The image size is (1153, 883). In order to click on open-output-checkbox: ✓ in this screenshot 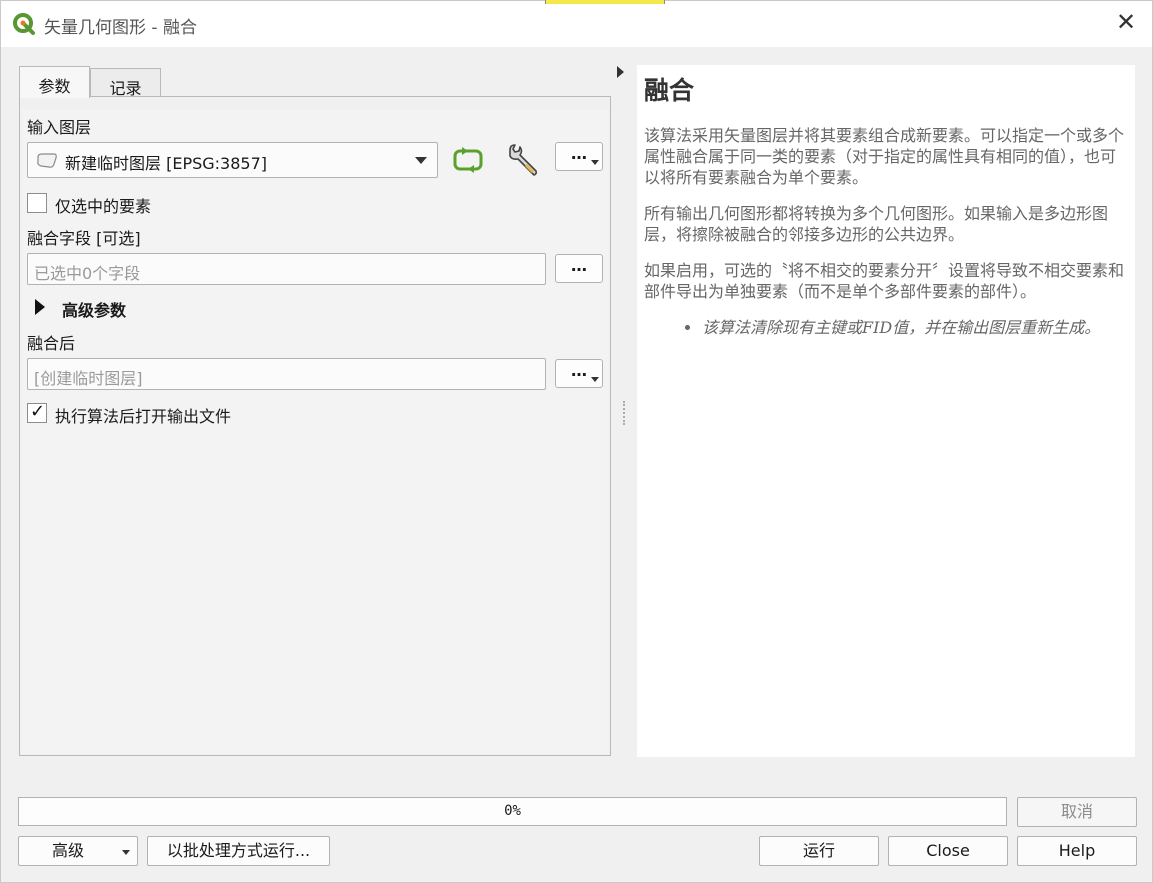, I will do `click(37, 412)`.